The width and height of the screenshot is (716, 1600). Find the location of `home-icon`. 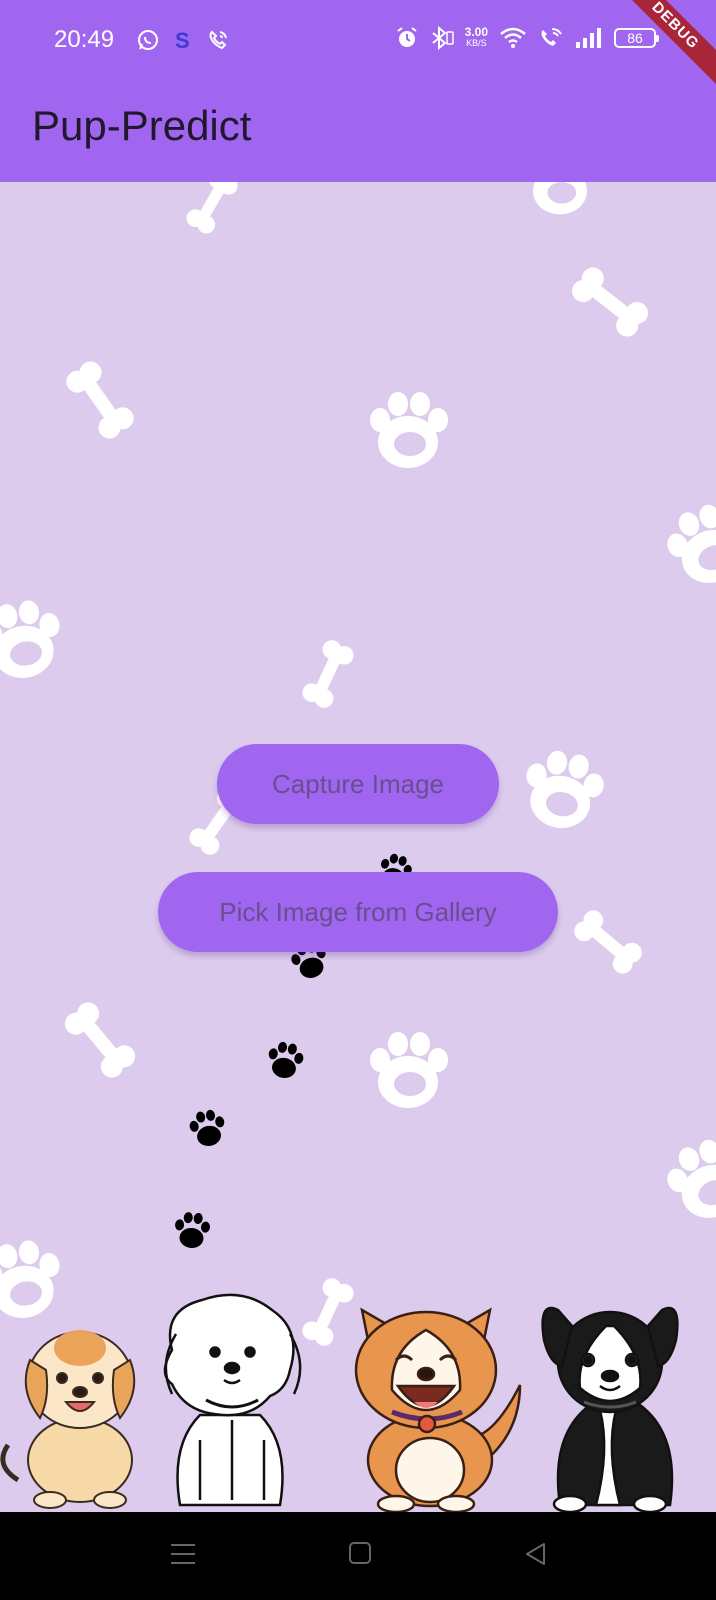

home-icon is located at coordinates (360, 1553).